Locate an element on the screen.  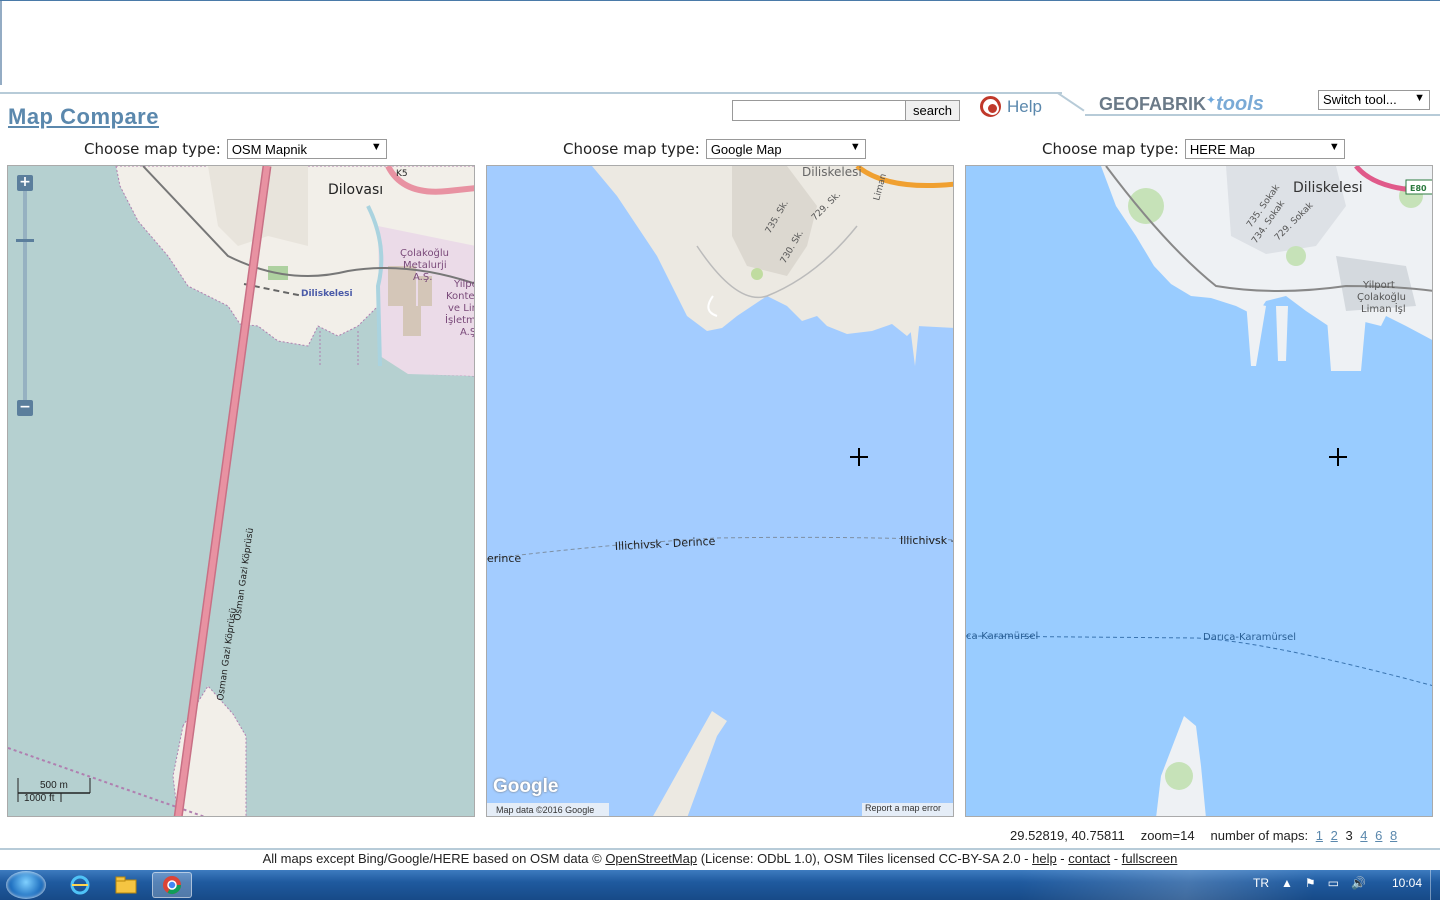
help-link: Help is located at coordinates (1011, 106).